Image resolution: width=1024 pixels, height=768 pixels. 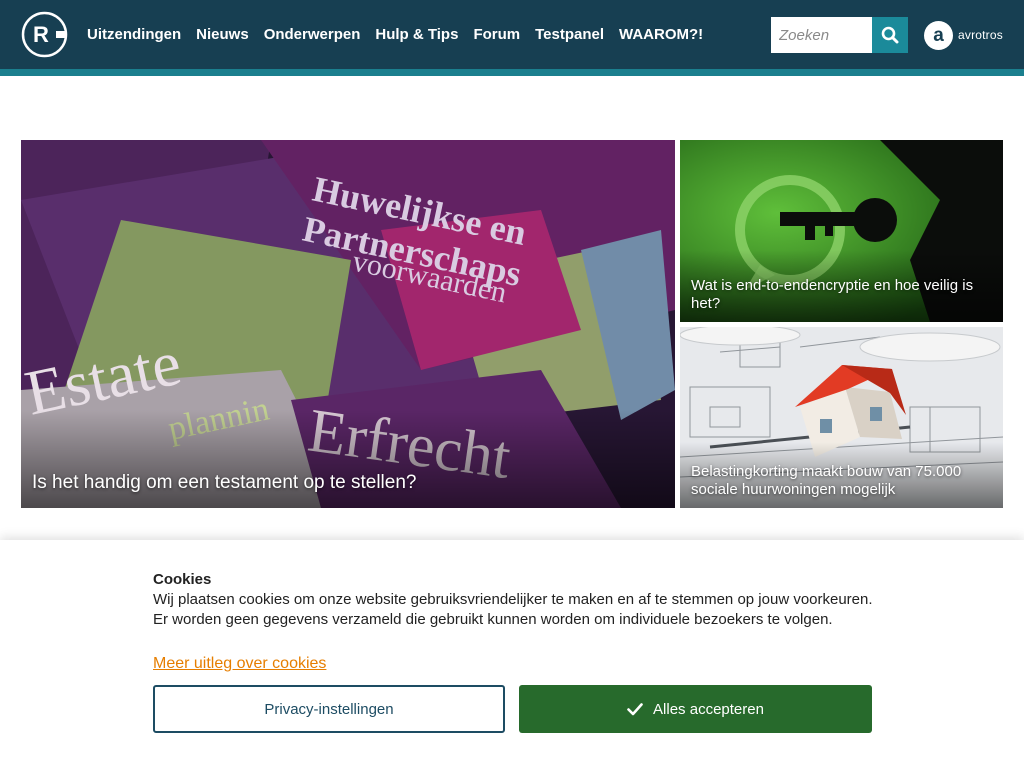 I want to click on search-icon, so click(x=890, y=35).